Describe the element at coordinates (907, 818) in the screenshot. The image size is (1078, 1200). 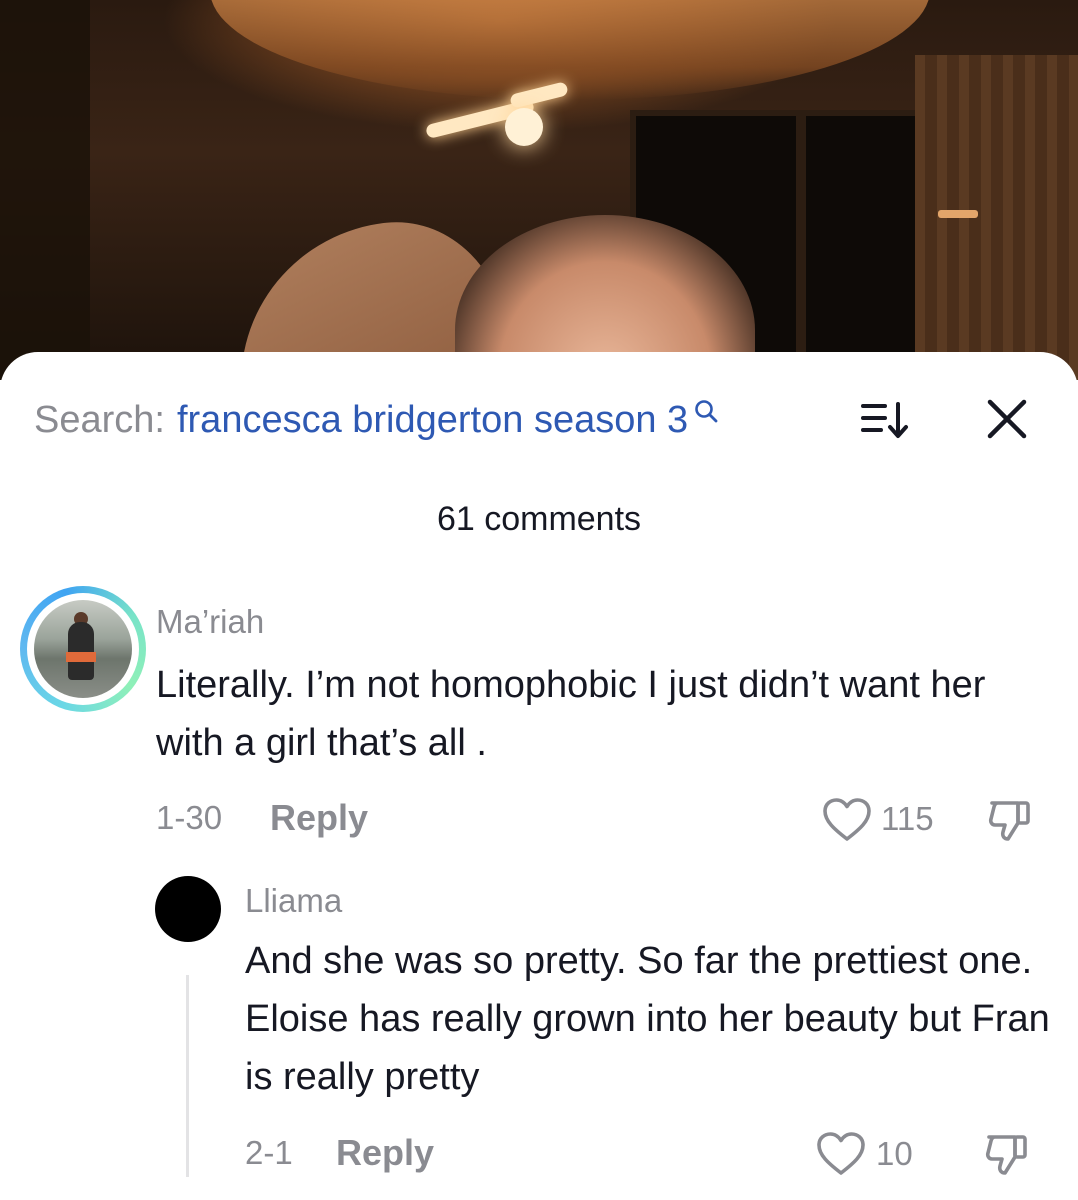
I see `like-count: 115` at that location.